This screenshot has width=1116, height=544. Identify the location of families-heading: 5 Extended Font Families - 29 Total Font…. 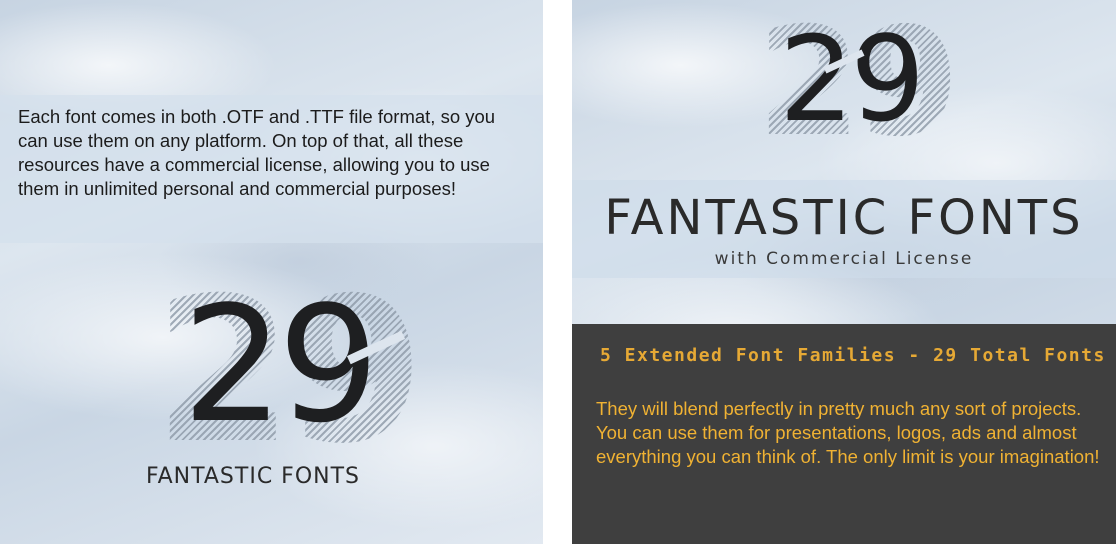
(853, 355).